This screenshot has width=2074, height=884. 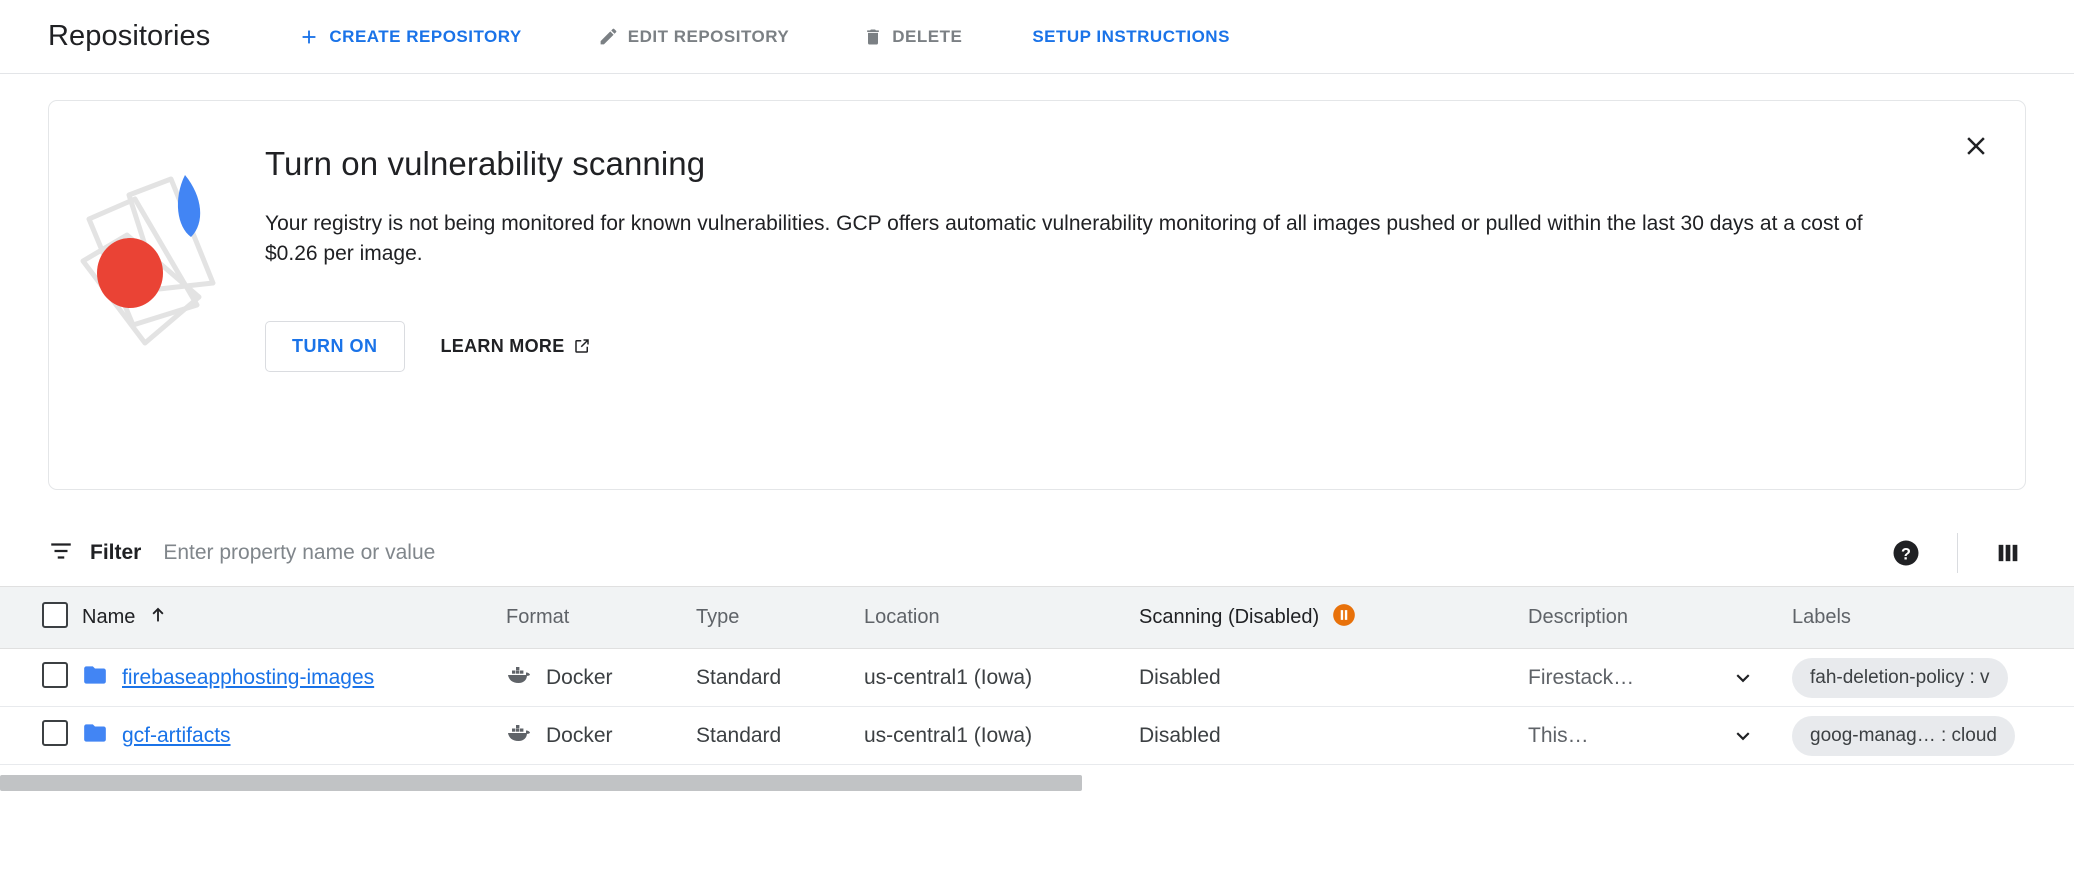 I want to click on setup-instructions-label: SETUP INSTRUCTIONS, so click(x=1131, y=36).